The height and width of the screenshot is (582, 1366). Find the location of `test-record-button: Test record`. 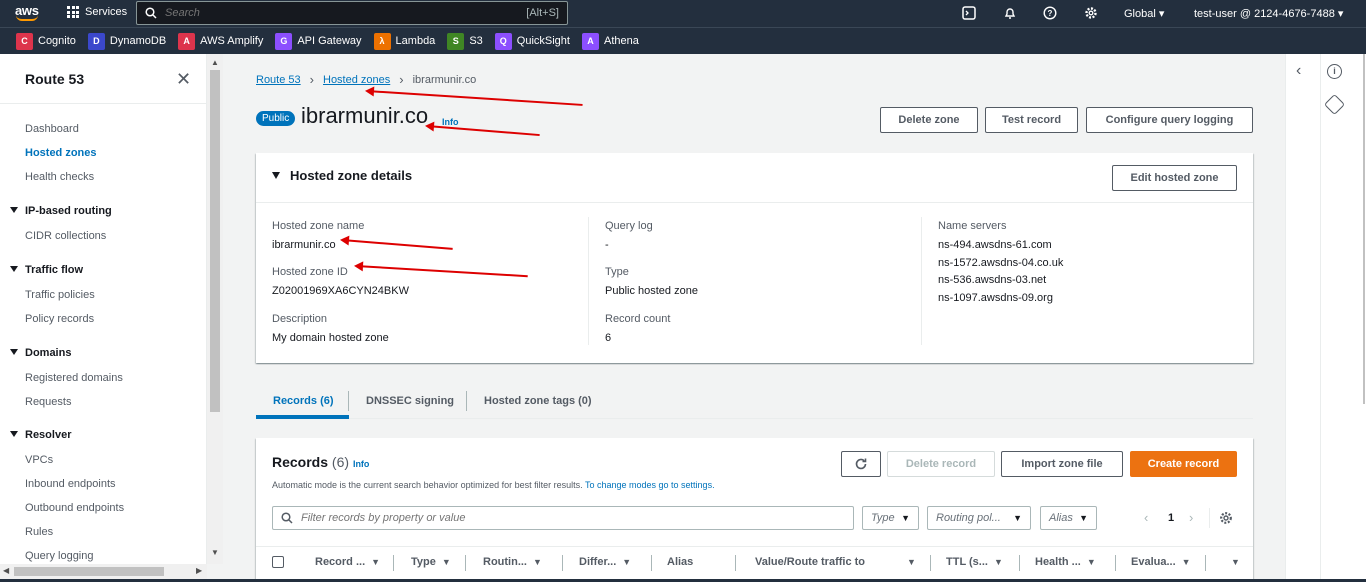

test-record-button: Test record is located at coordinates (1031, 120).